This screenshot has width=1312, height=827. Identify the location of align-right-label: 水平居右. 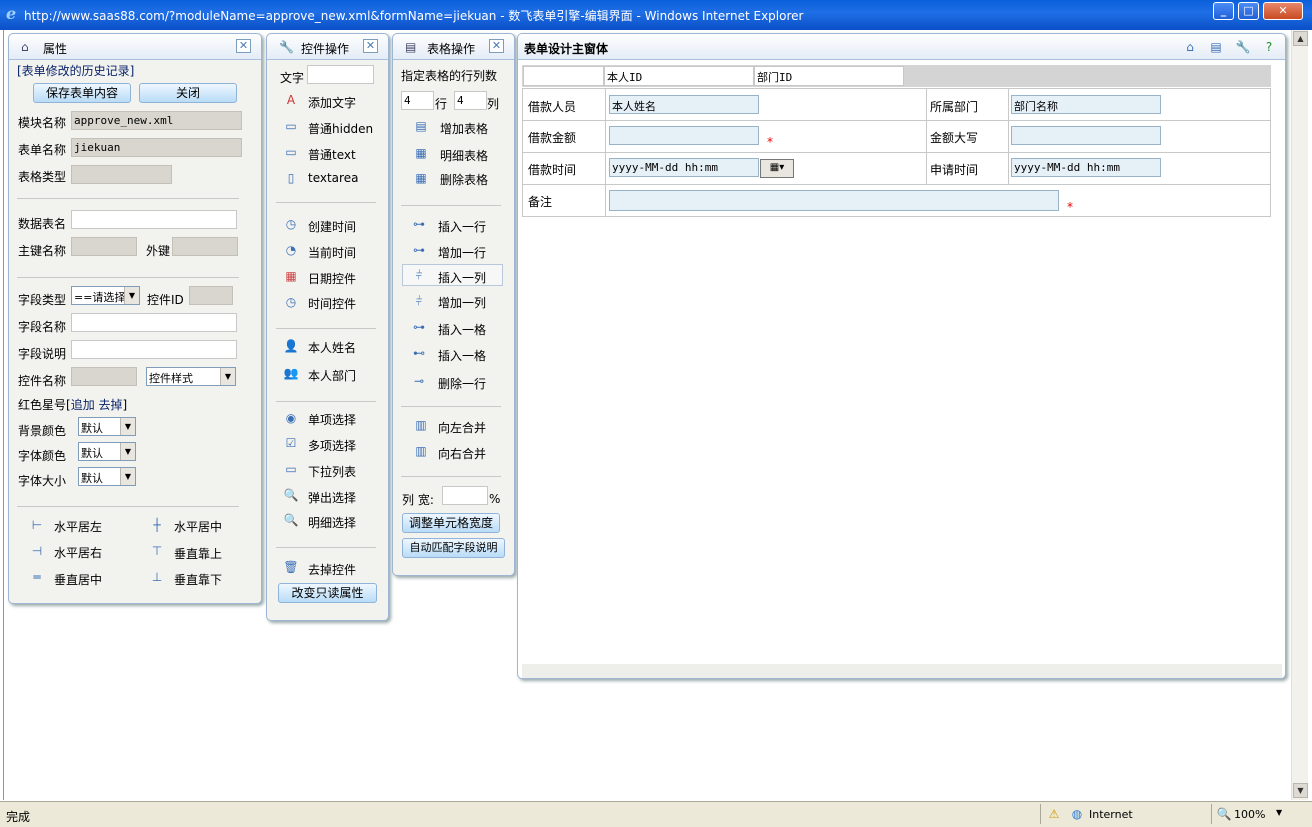
(78, 552).